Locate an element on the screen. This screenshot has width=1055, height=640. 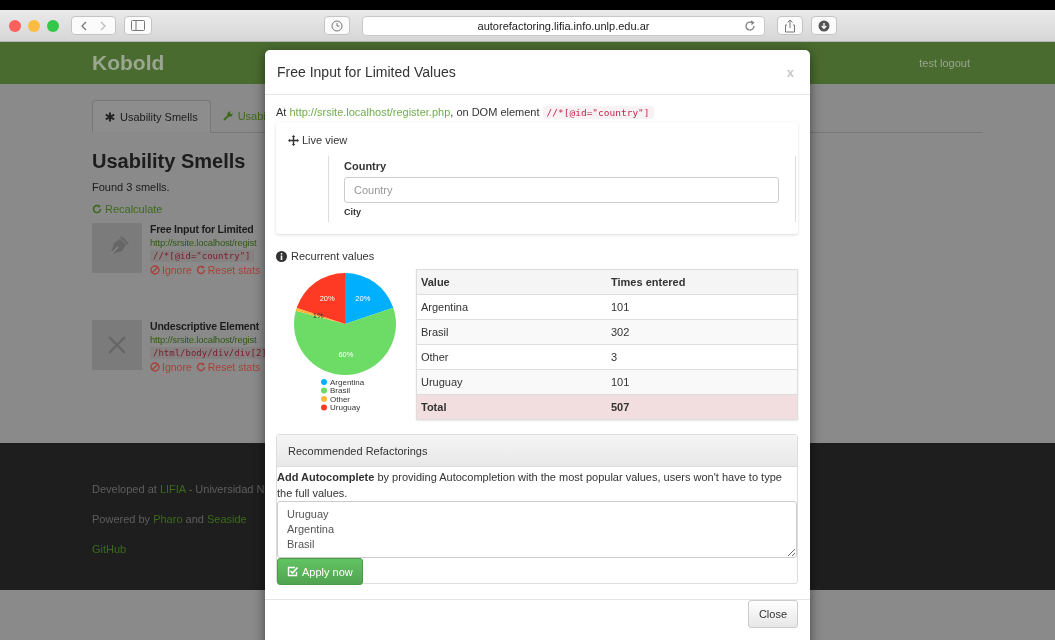
url-text: autorefactoring.lifia.info.unlp.edu.ar is located at coordinates (563, 25).